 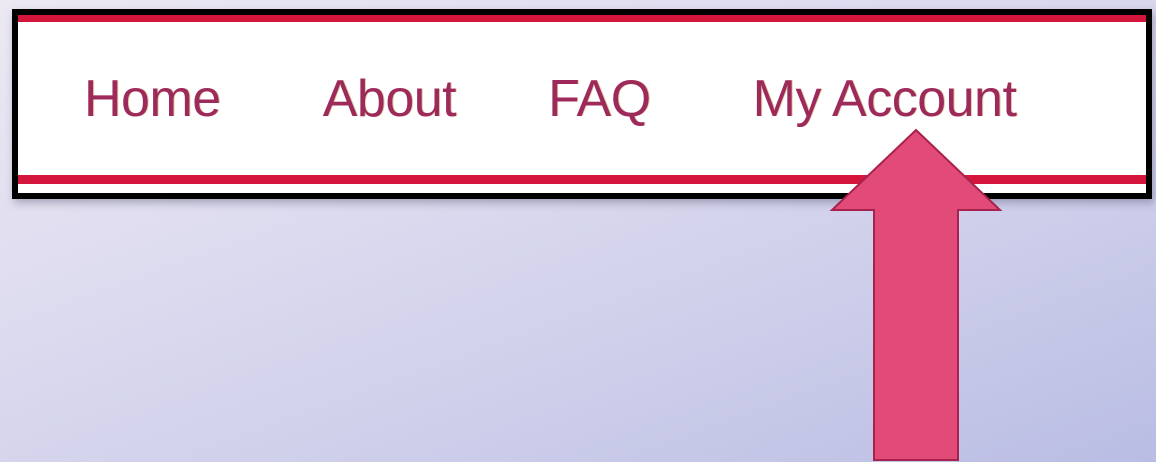 What do you see at coordinates (599, 99) in the screenshot?
I see `nav-link-faq: FAQ` at bounding box center [599, 99].